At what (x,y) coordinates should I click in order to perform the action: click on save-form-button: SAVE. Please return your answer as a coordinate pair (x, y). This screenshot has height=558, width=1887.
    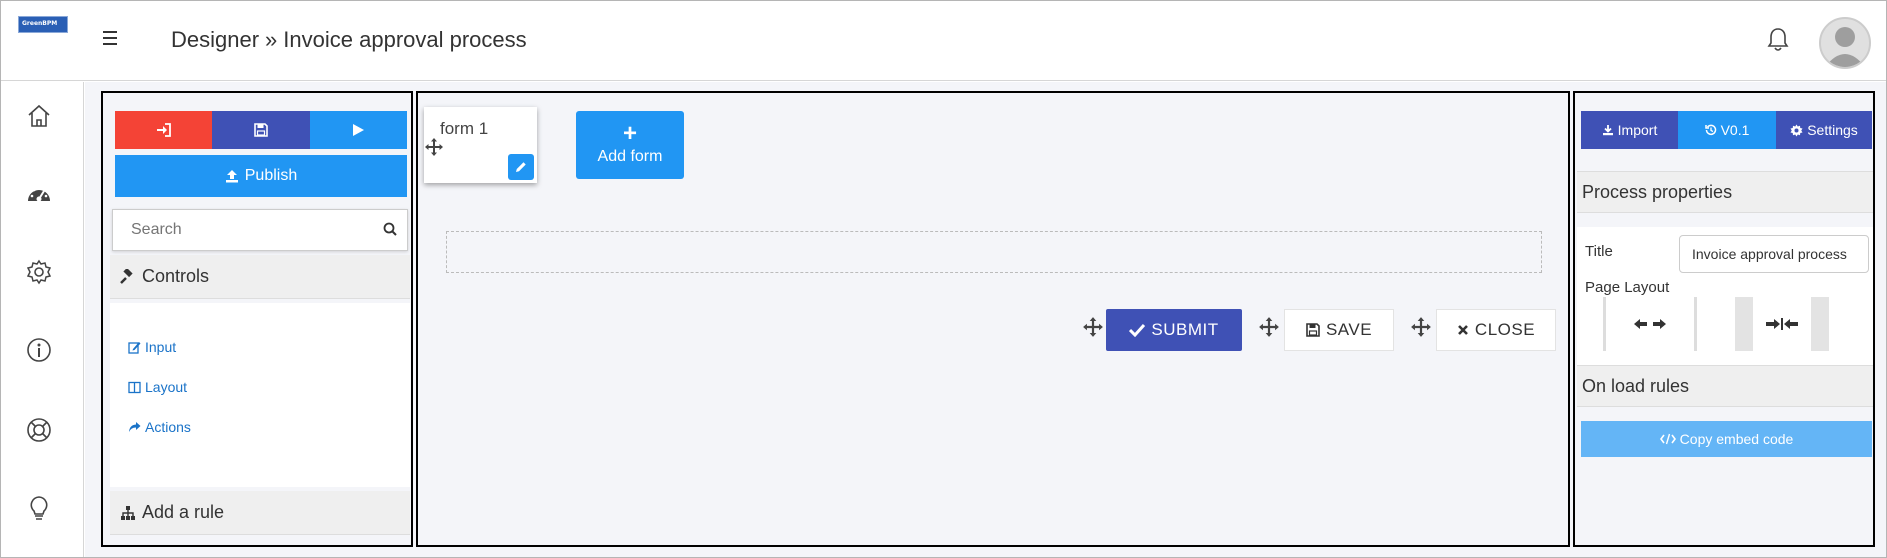
    Looking at the image, I should click on (1339, 330).